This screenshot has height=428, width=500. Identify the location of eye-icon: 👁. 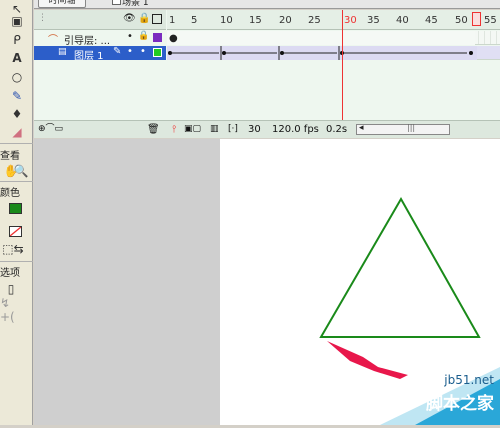
(129, 18).